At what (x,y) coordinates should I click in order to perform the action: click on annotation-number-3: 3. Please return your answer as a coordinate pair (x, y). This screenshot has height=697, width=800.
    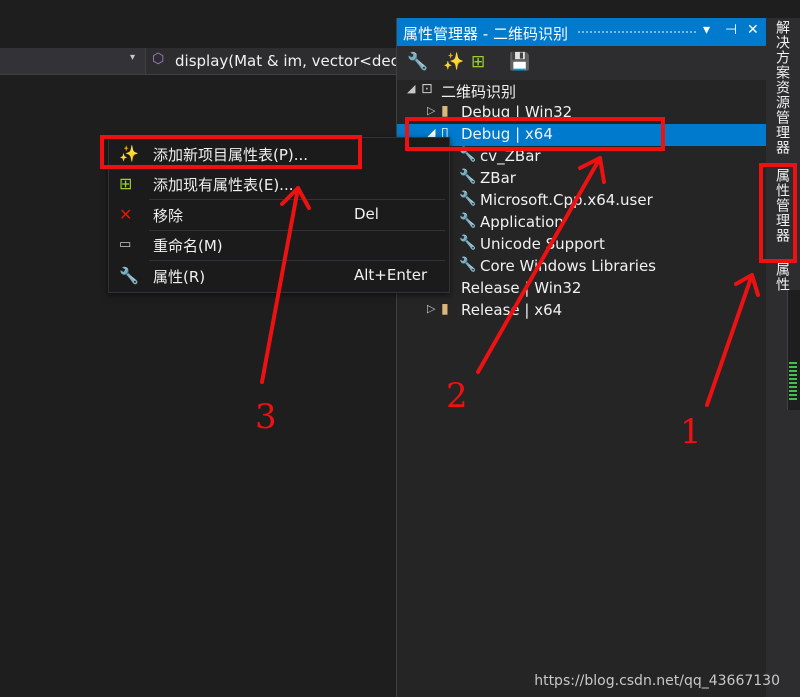
    Looking at the image, I should click on (266, 417).